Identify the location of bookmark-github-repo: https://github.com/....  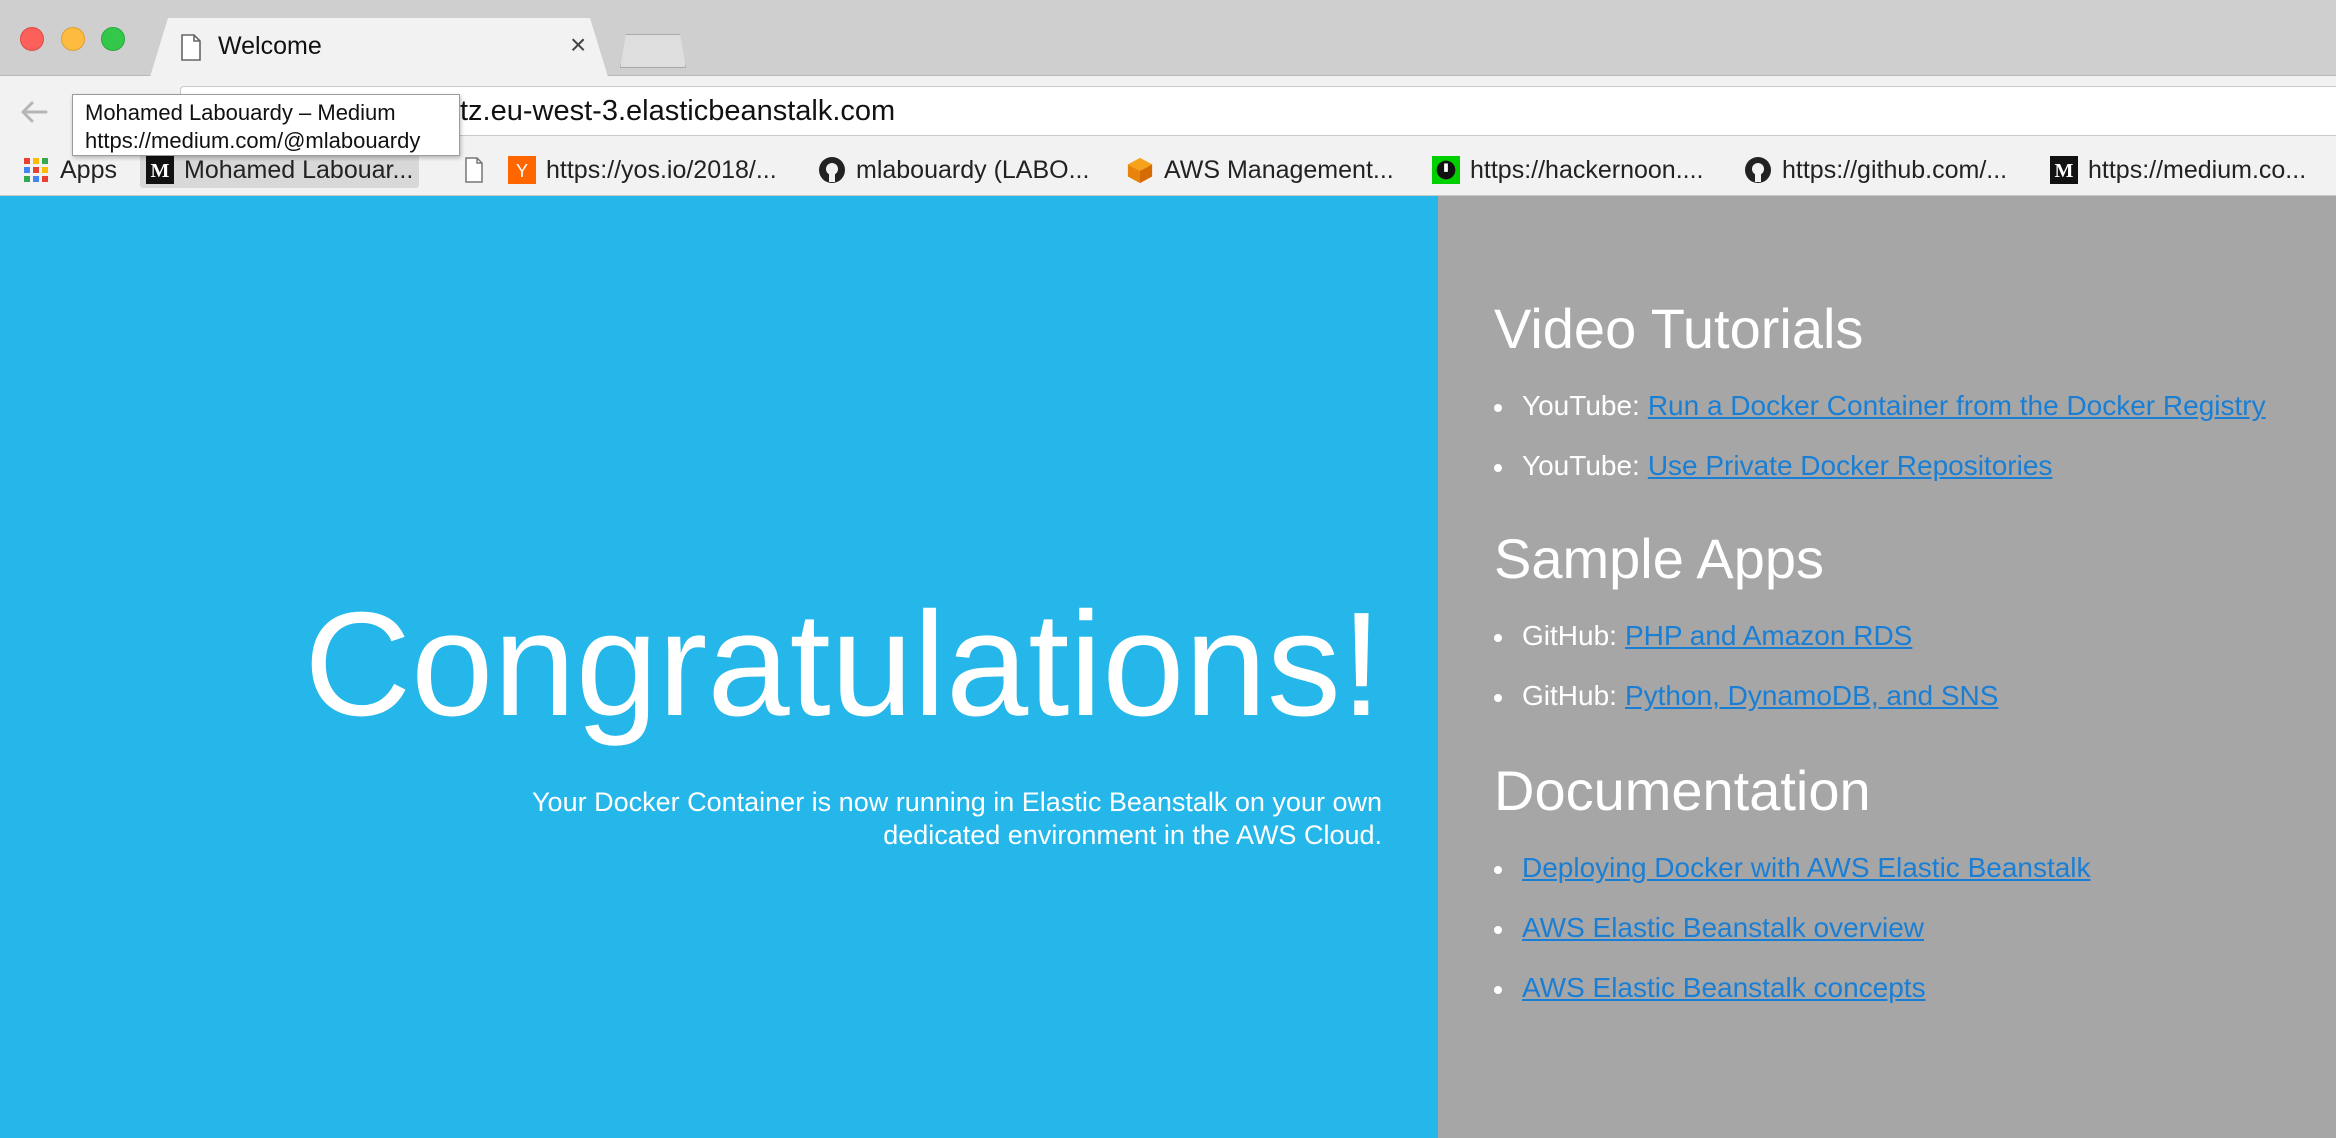
(1875, 170).